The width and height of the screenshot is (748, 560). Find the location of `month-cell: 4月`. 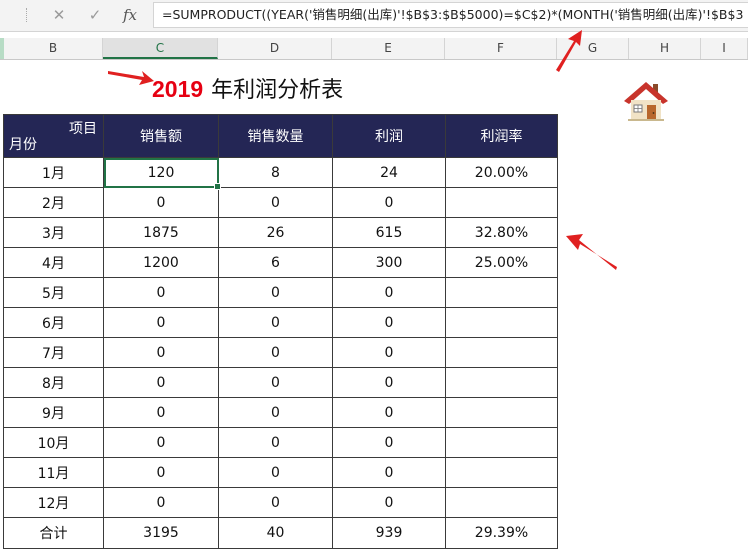

month-cell: 4月 is located at coordinates (53, 262).